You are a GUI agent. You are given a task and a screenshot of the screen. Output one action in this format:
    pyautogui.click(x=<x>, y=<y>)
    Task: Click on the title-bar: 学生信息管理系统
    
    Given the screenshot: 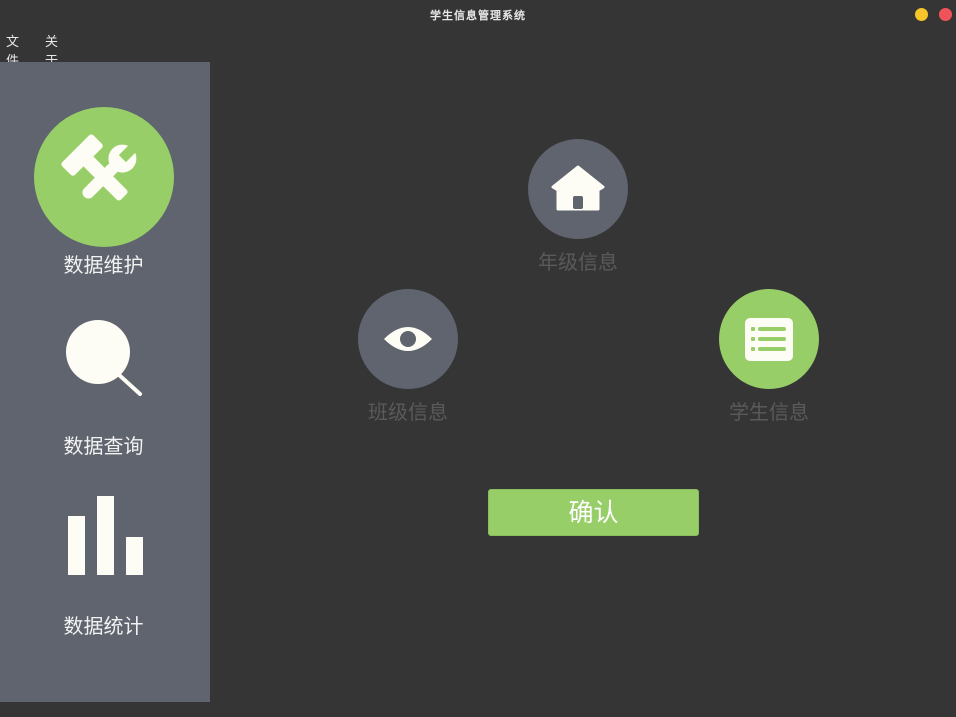 What is the action you would take?
    pyautogui.click(x=478, y=14)
    